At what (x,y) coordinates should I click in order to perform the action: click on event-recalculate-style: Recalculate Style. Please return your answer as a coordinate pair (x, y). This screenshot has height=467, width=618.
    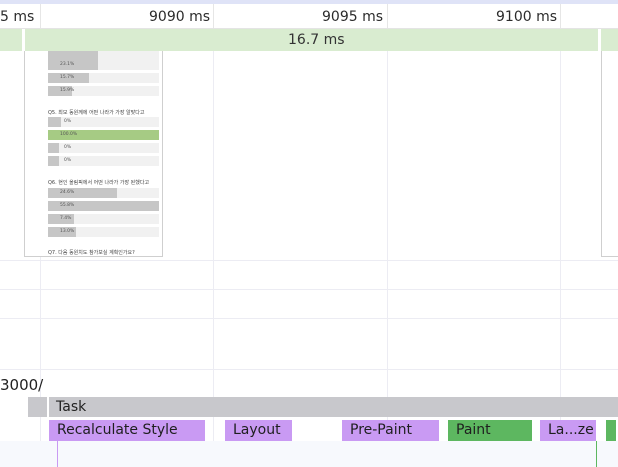
    Looking at the image, I should click on (127, 430).